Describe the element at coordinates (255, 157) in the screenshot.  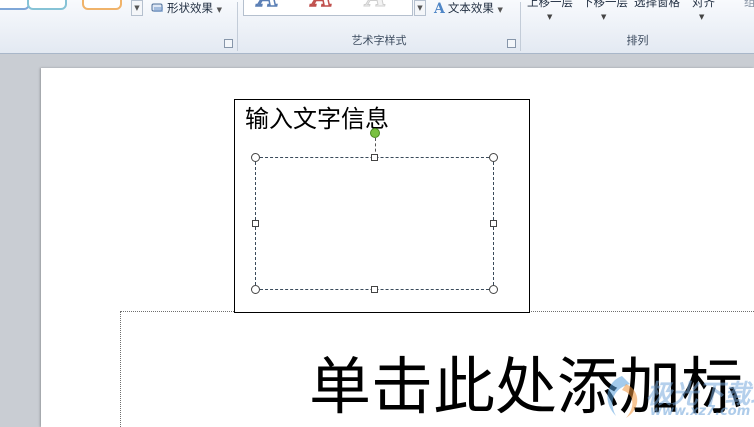
I see `resize-handle-top-left` at that location.